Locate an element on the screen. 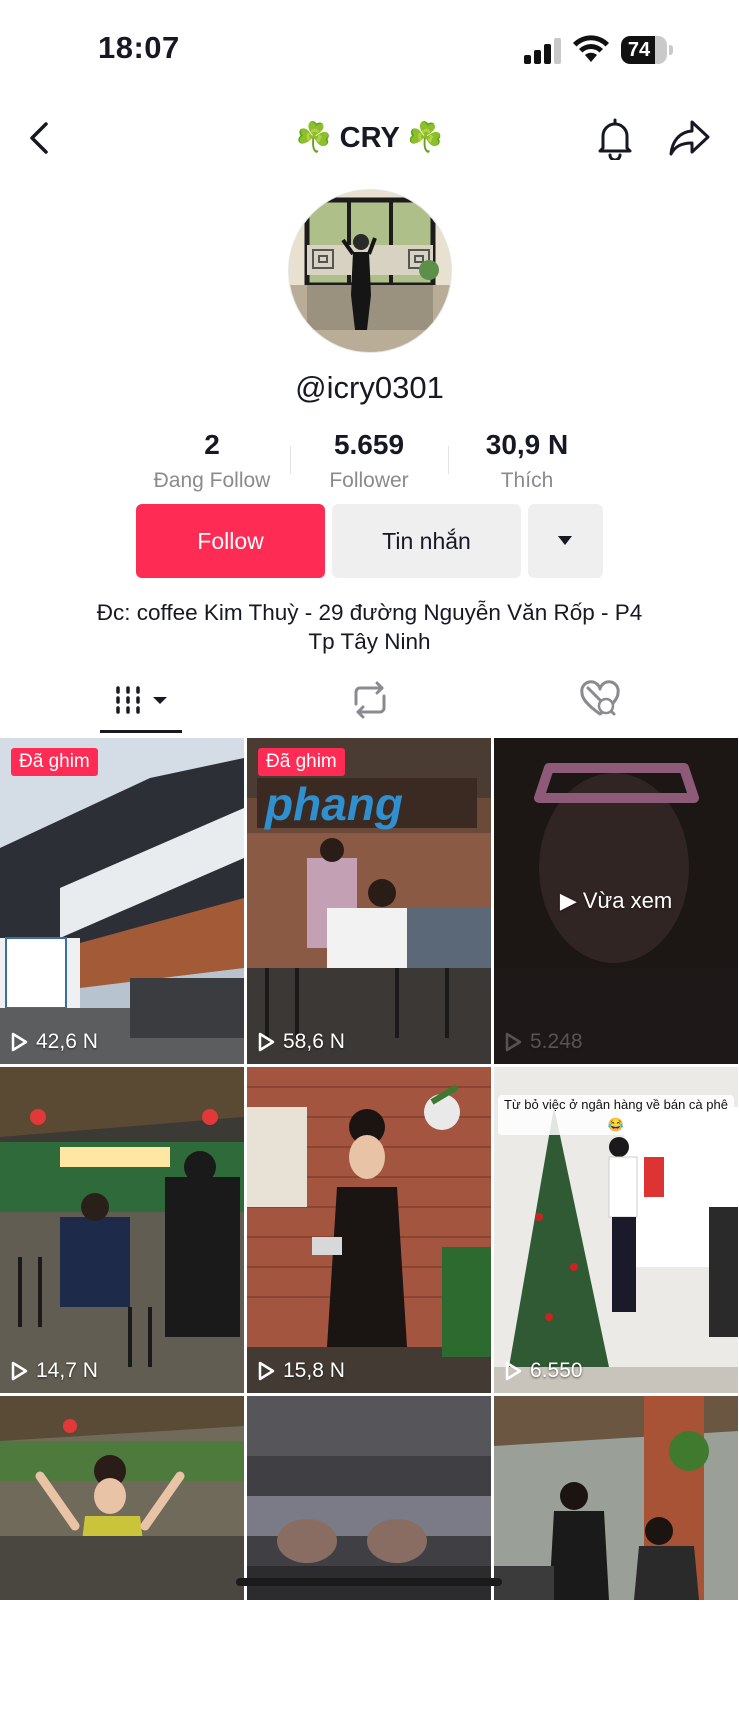  suggested-accounts-button is located at coordinates (565, 541).